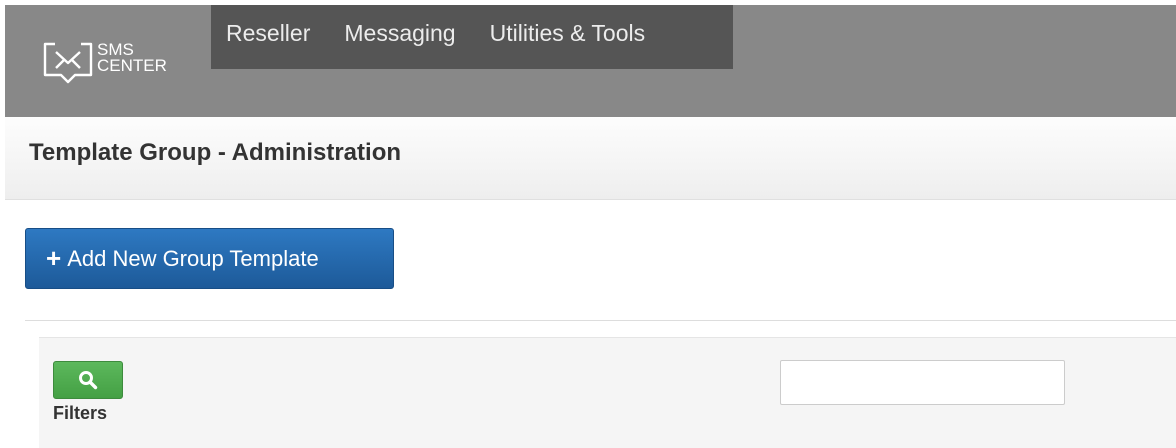 Image resolution: width=1176 pixels, height=448 pixels. What do you see at coordinates (54, 257) in the screenshot?
I see `plus-icon: +` at bounding box center [54, 257].